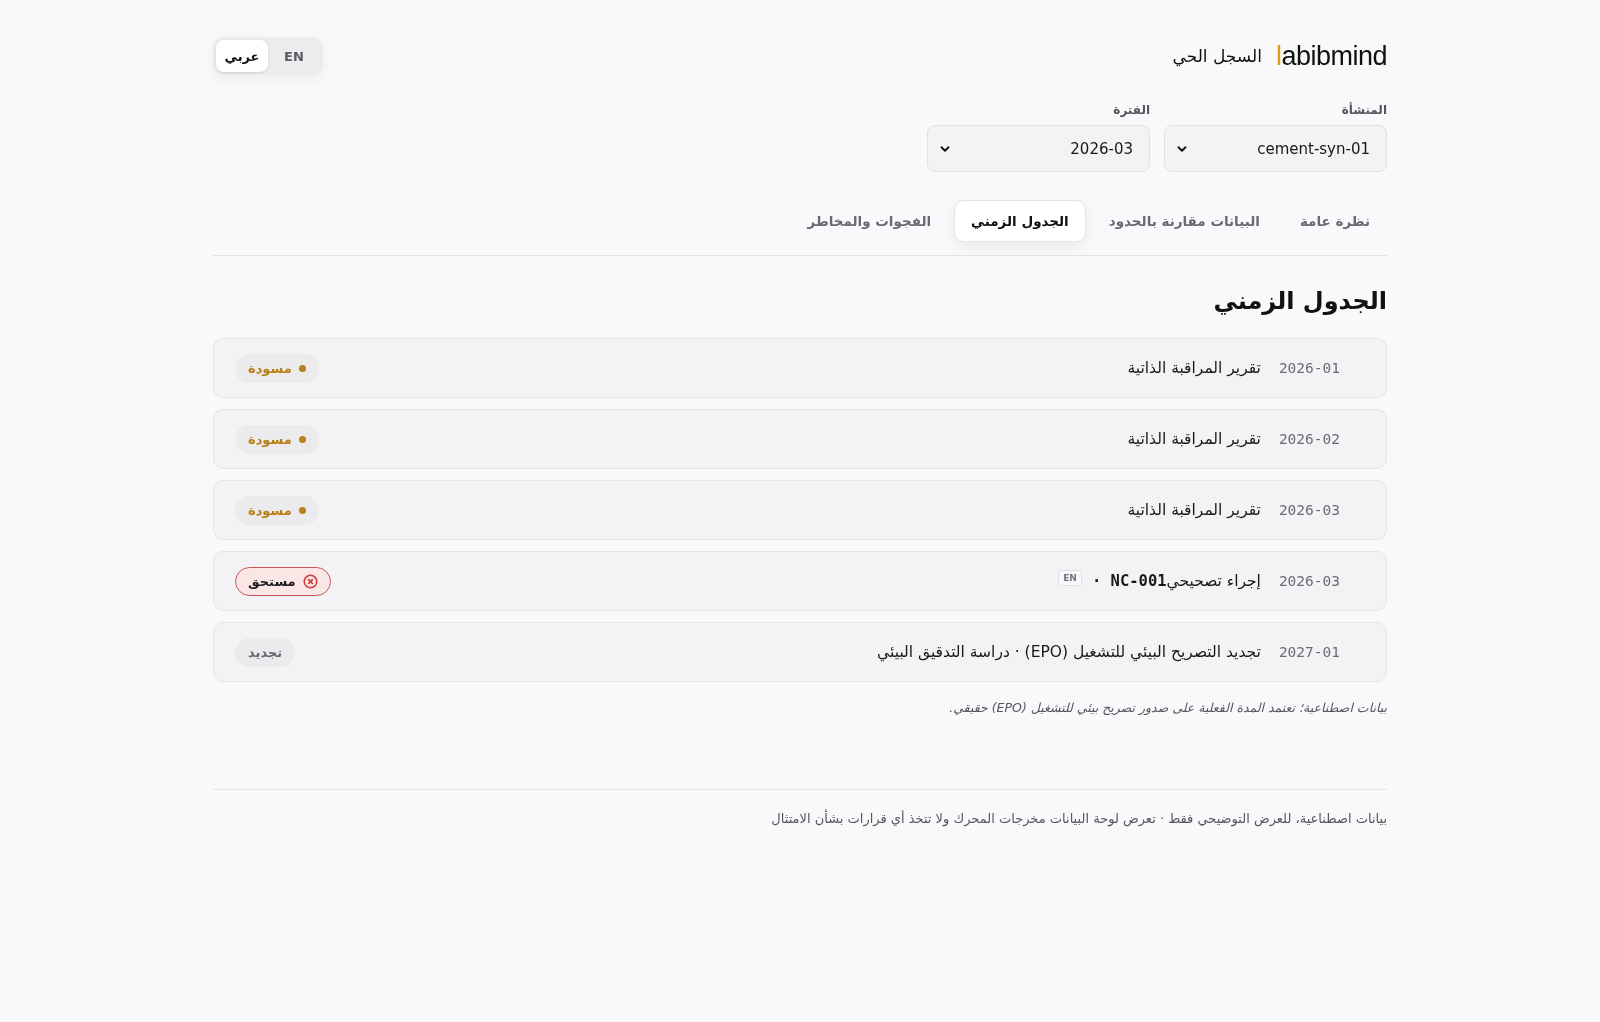 This screenshot has width=1600, height=1022. Describe the element at coordinates (294, 56) in the screenshot. I see `language-button: EN` at that location.